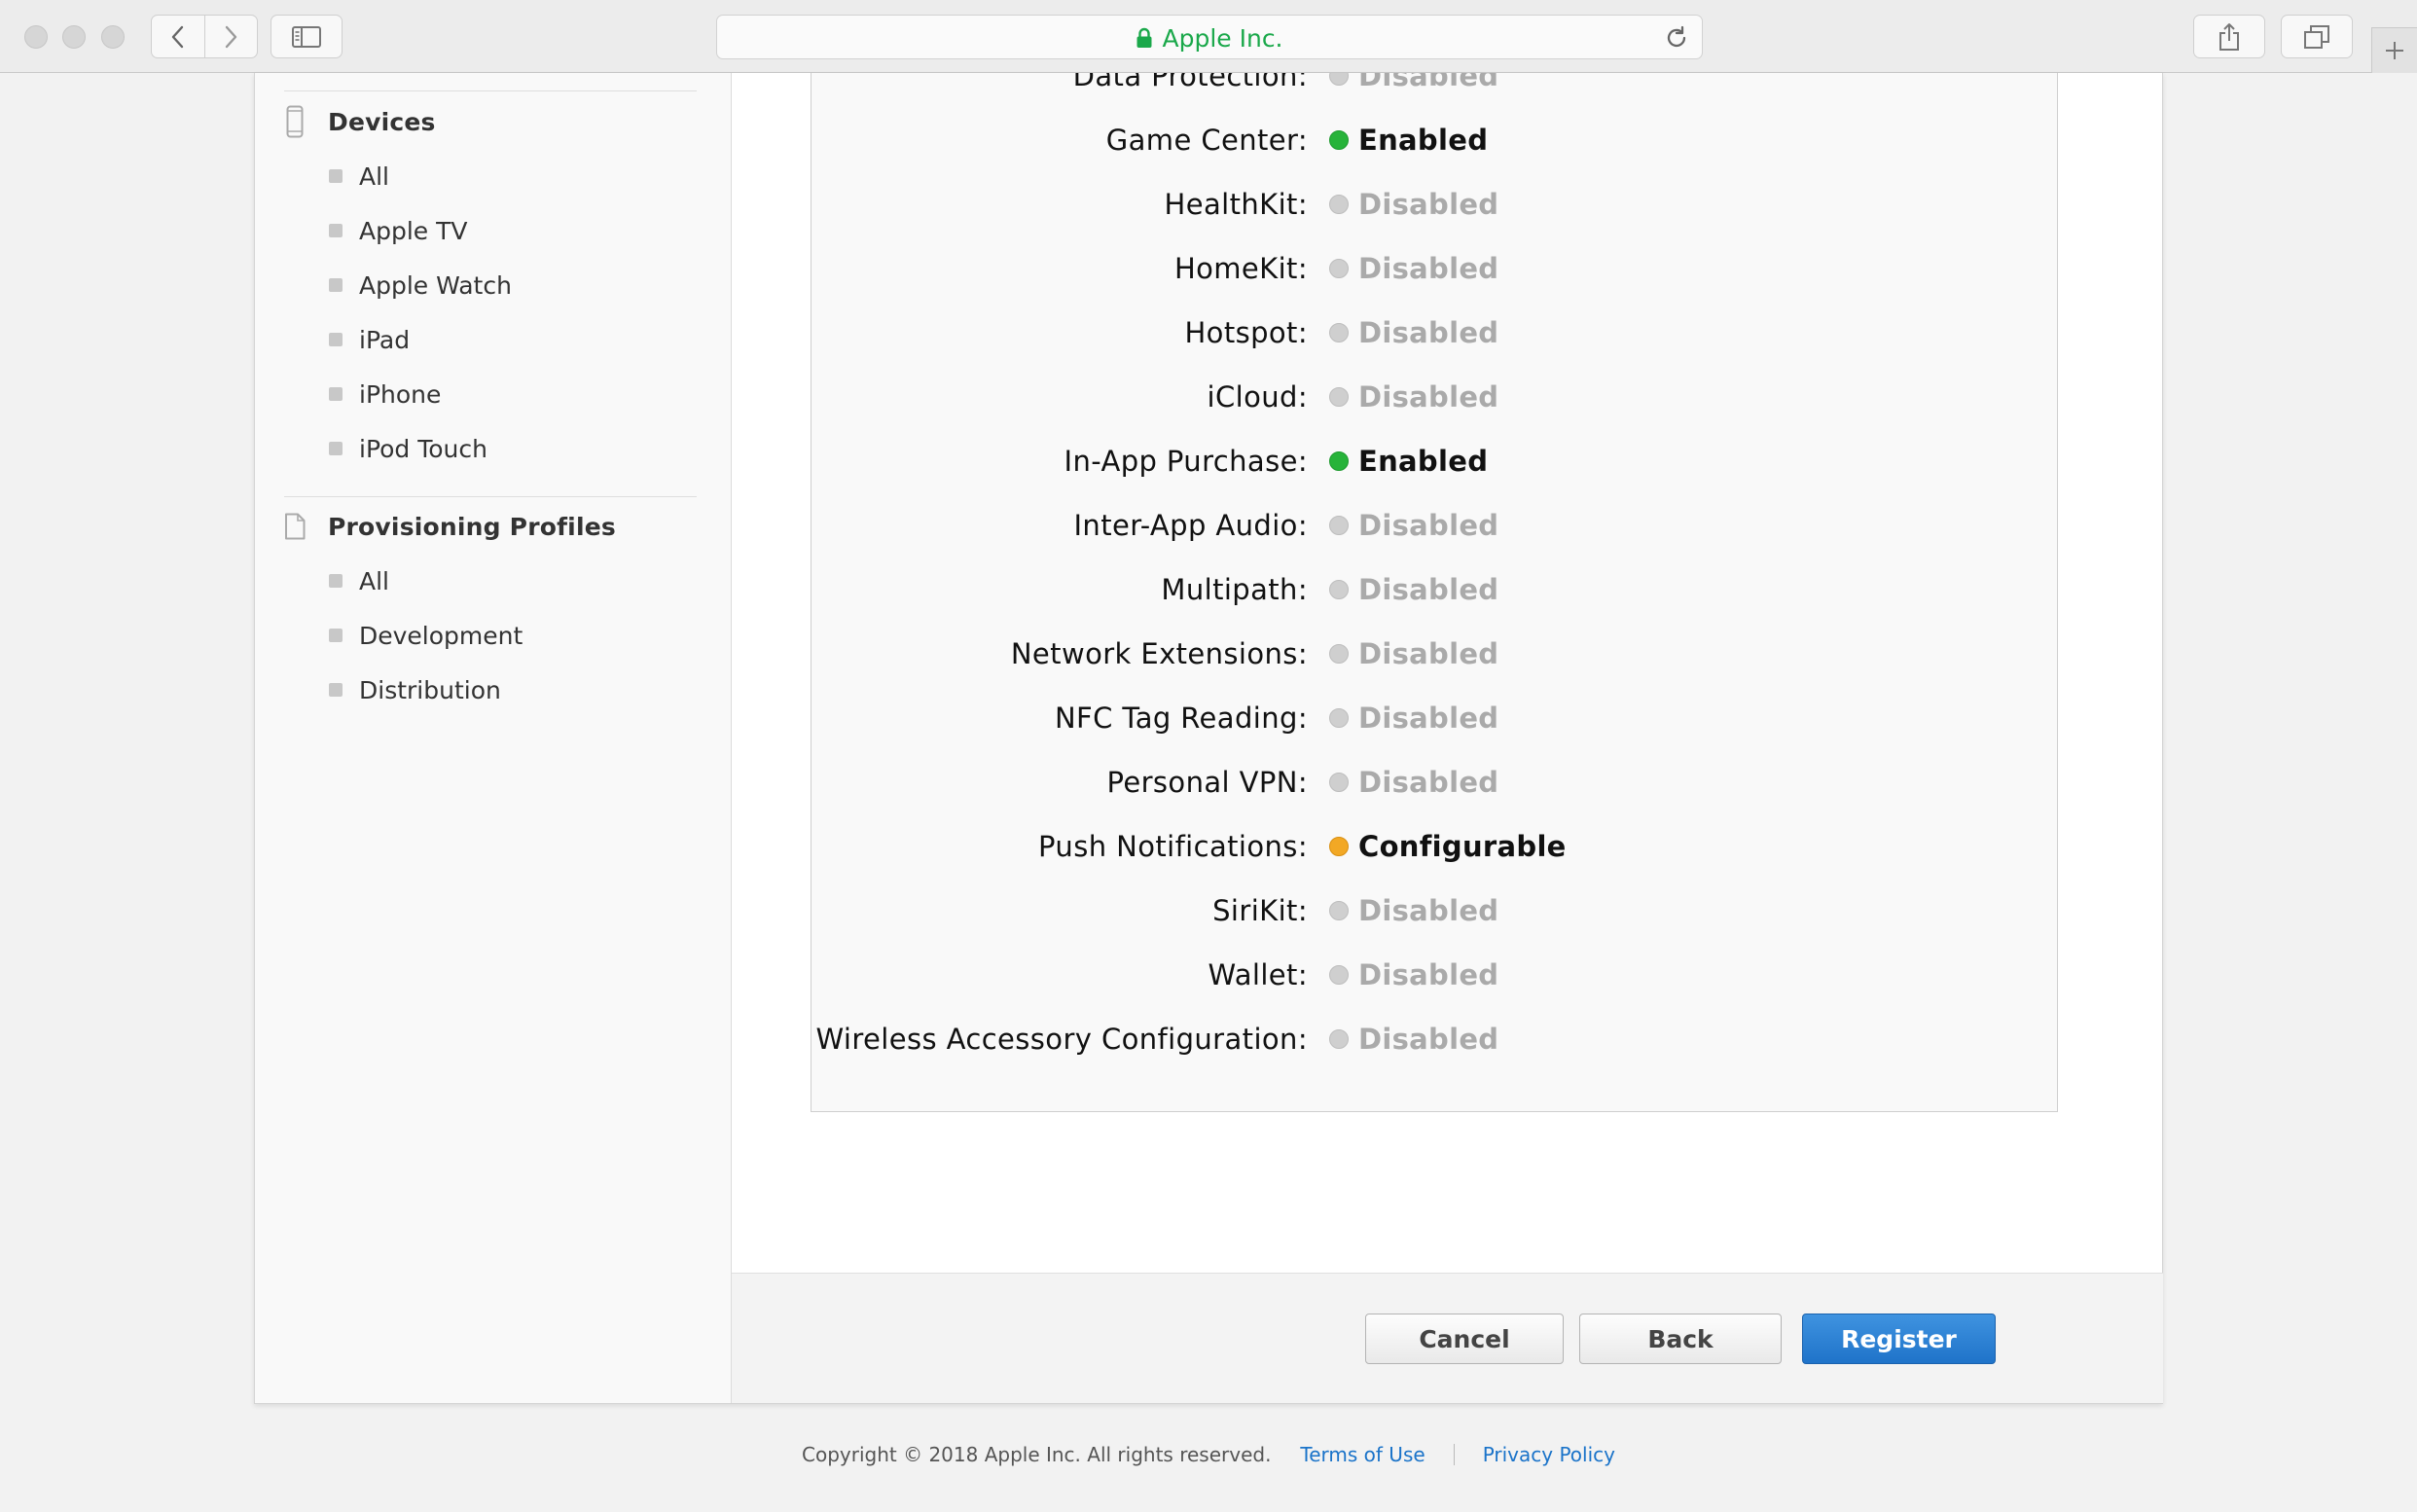 The width and height of the screenshot is (2417, 1512). I want to click on chevron-left-icon, so click(177, 36).